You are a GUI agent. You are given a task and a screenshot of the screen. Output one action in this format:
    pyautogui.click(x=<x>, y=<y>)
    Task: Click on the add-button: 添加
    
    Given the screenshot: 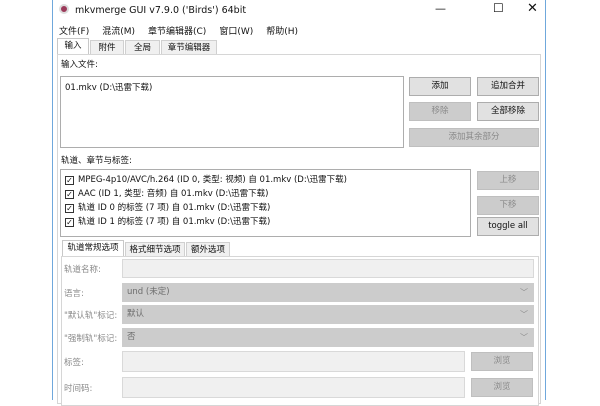 What is the action you would take?
    pyautogui.click(x=440, y=86)
    